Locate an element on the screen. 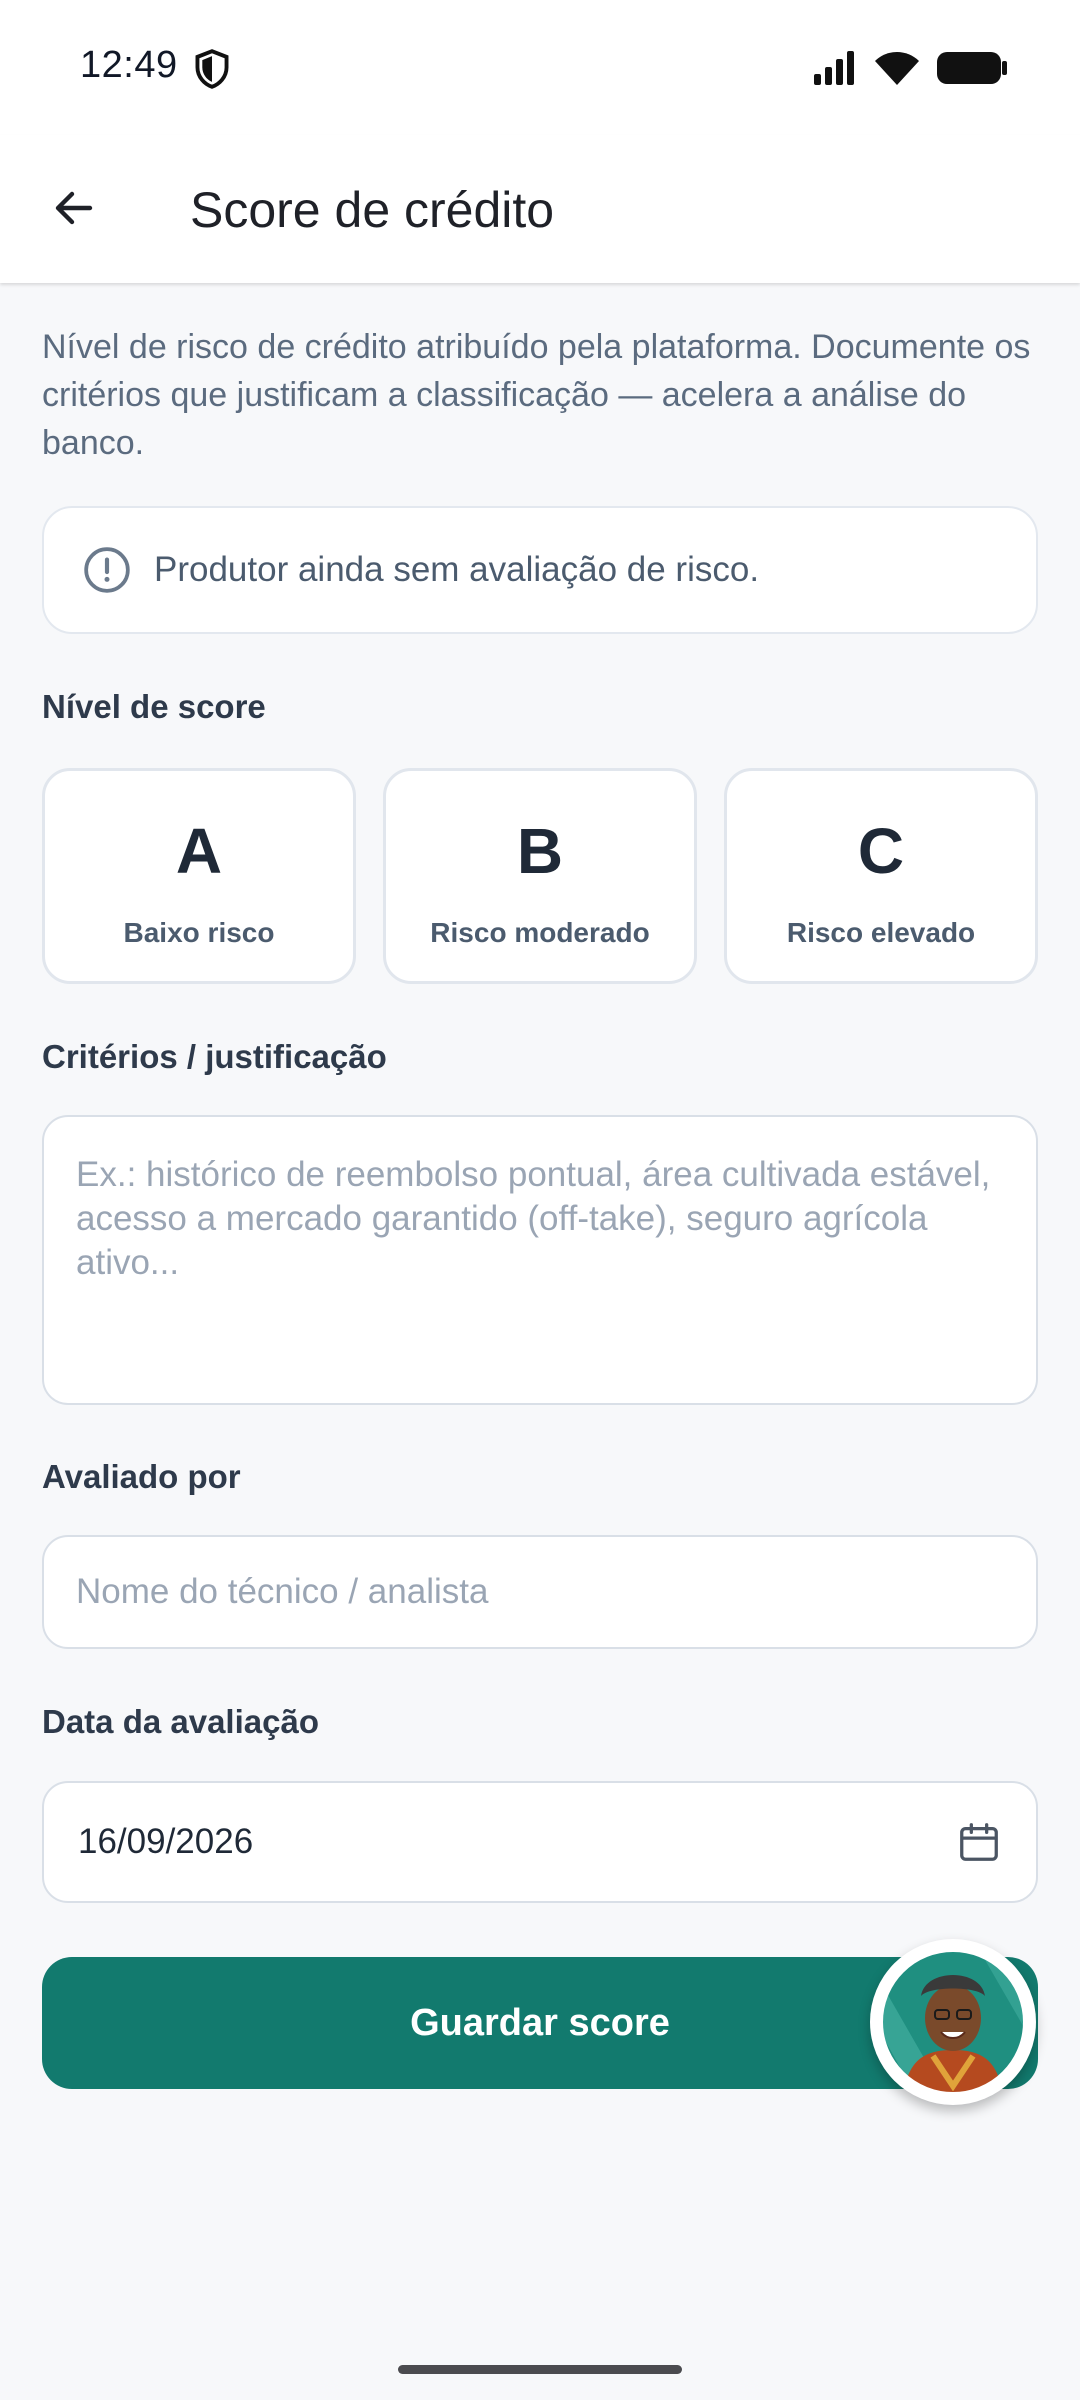  evaluator-input is located at coordinates (540, 1592).